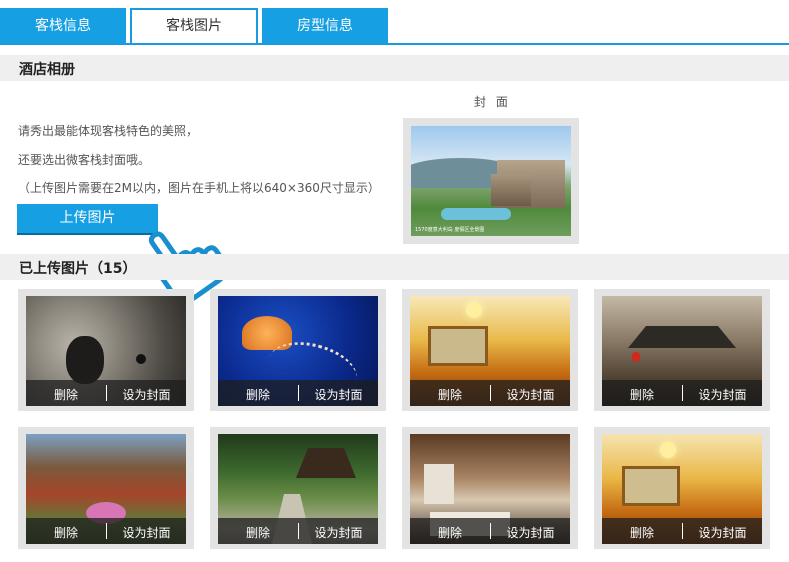  Describe the element at coordinates (636, 357) in the screenshot. I see `town-lantern` at that location.